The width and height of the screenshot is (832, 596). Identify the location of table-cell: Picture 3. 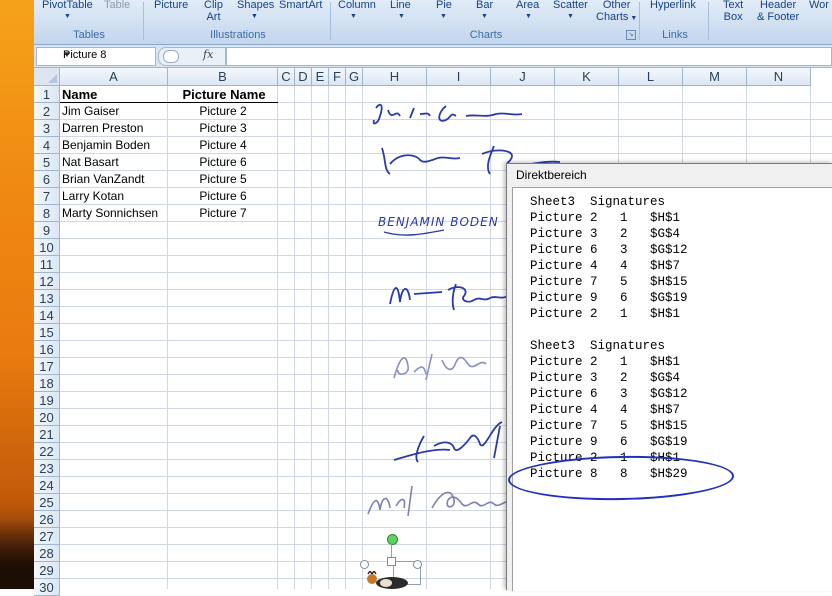
(223, 128).